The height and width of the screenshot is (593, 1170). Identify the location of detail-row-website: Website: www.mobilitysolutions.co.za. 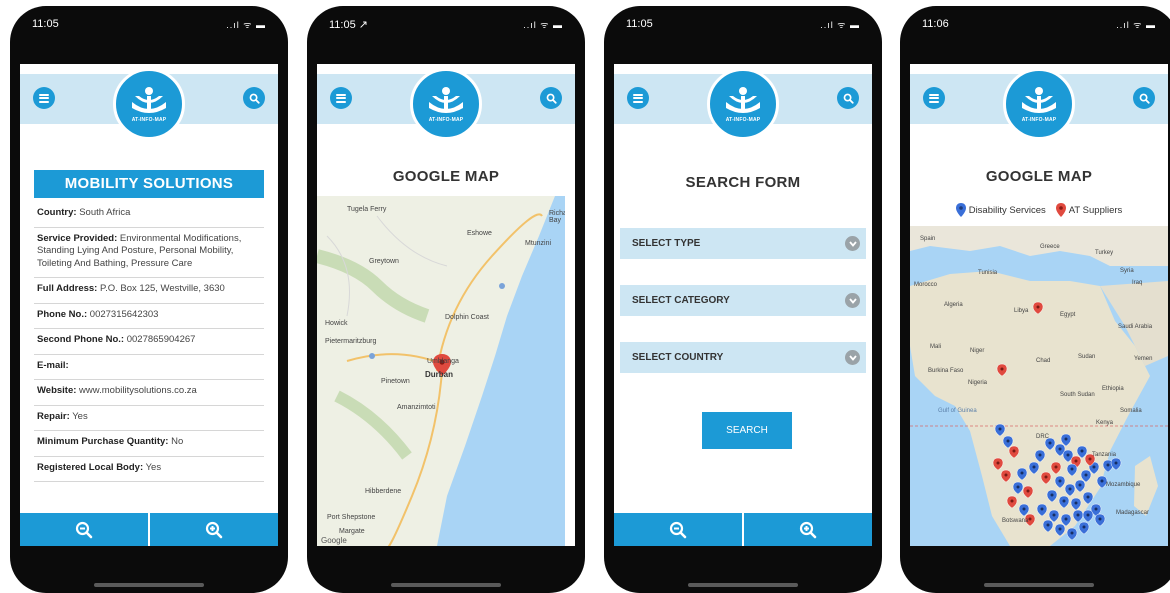
(149, 393).